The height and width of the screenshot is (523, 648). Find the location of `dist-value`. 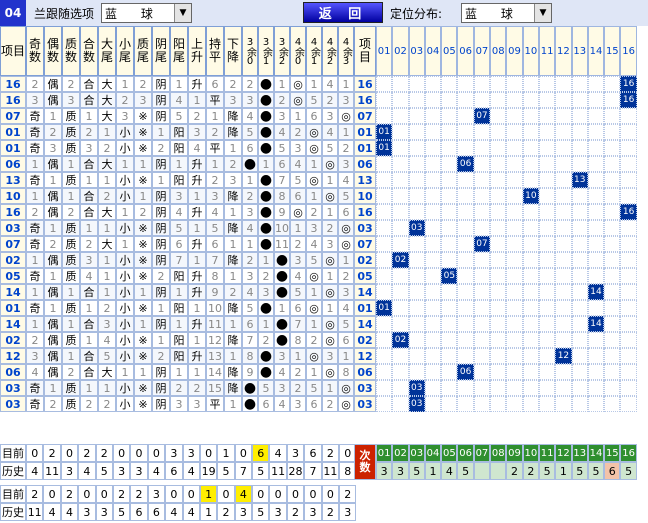

dist-value is located at coordinates (482, 471).